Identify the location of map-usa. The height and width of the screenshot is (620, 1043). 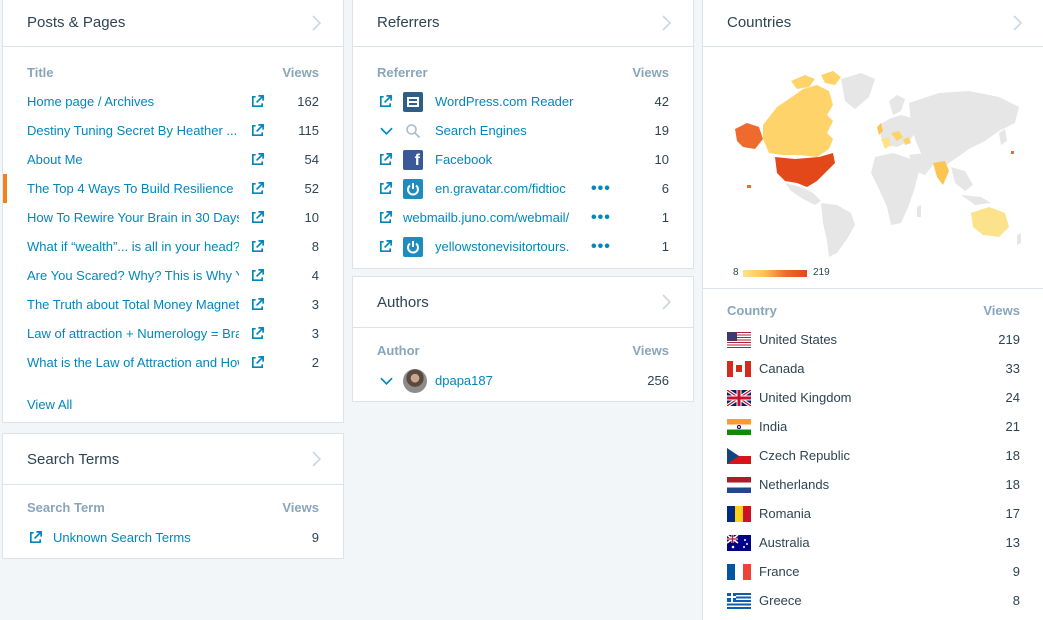
(805, 170).